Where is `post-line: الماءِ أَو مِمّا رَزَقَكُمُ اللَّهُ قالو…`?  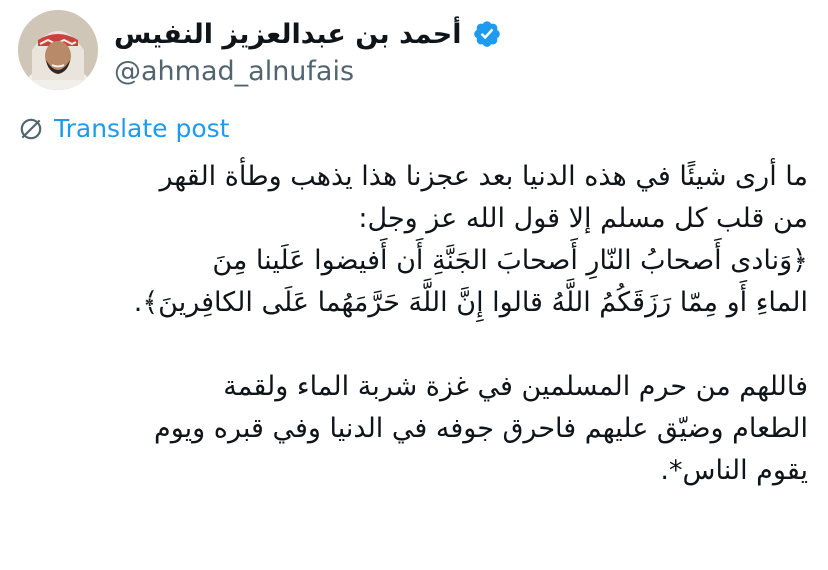
post-line: الماءِ أَو مِمّا رَزَقَكُمُ اللَّهُ قالو… is located at coordinates (470, 302).